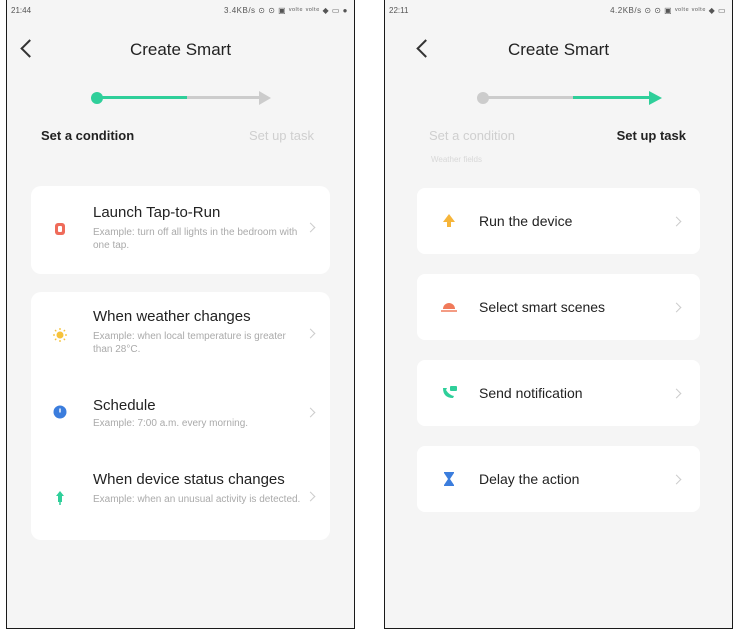  Describe the element at coordinates (456, 159) in the screenshot. I see `condition-hint: Weather fields` at that location.